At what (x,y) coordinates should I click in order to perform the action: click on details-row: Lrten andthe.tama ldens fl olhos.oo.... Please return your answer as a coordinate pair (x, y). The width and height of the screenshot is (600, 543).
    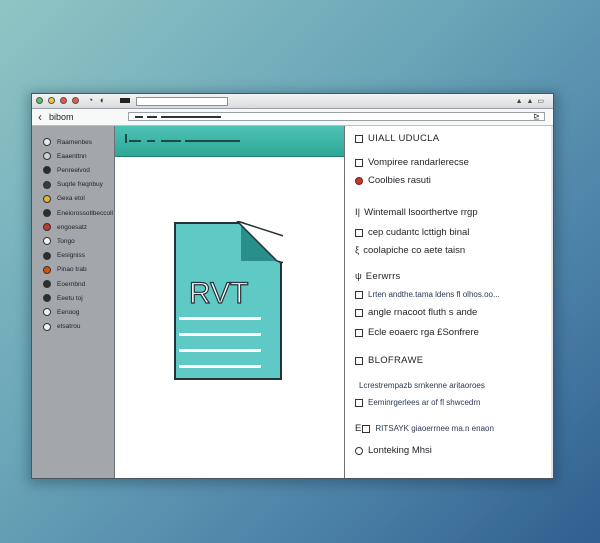
    Looking at the image, I should click on (427, 294).